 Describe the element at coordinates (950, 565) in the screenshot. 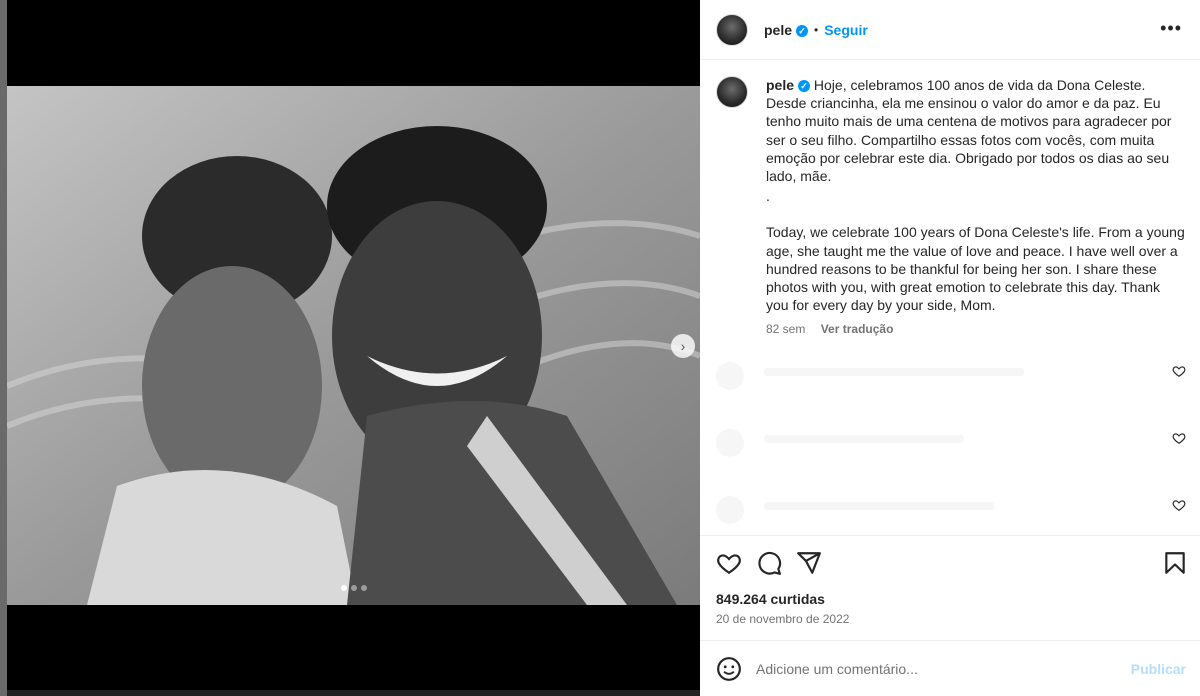

I see `post-actions` at that location.